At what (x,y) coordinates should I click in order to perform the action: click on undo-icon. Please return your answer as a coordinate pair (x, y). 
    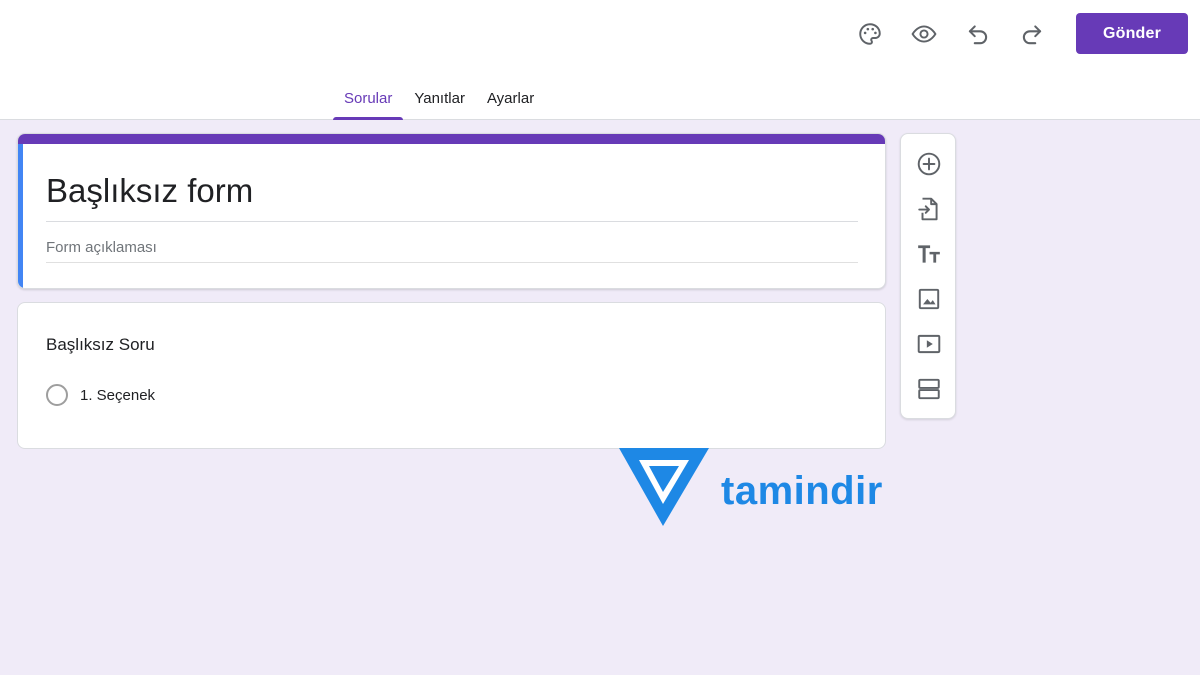
    Looking at the image, I should click on (978, 34).